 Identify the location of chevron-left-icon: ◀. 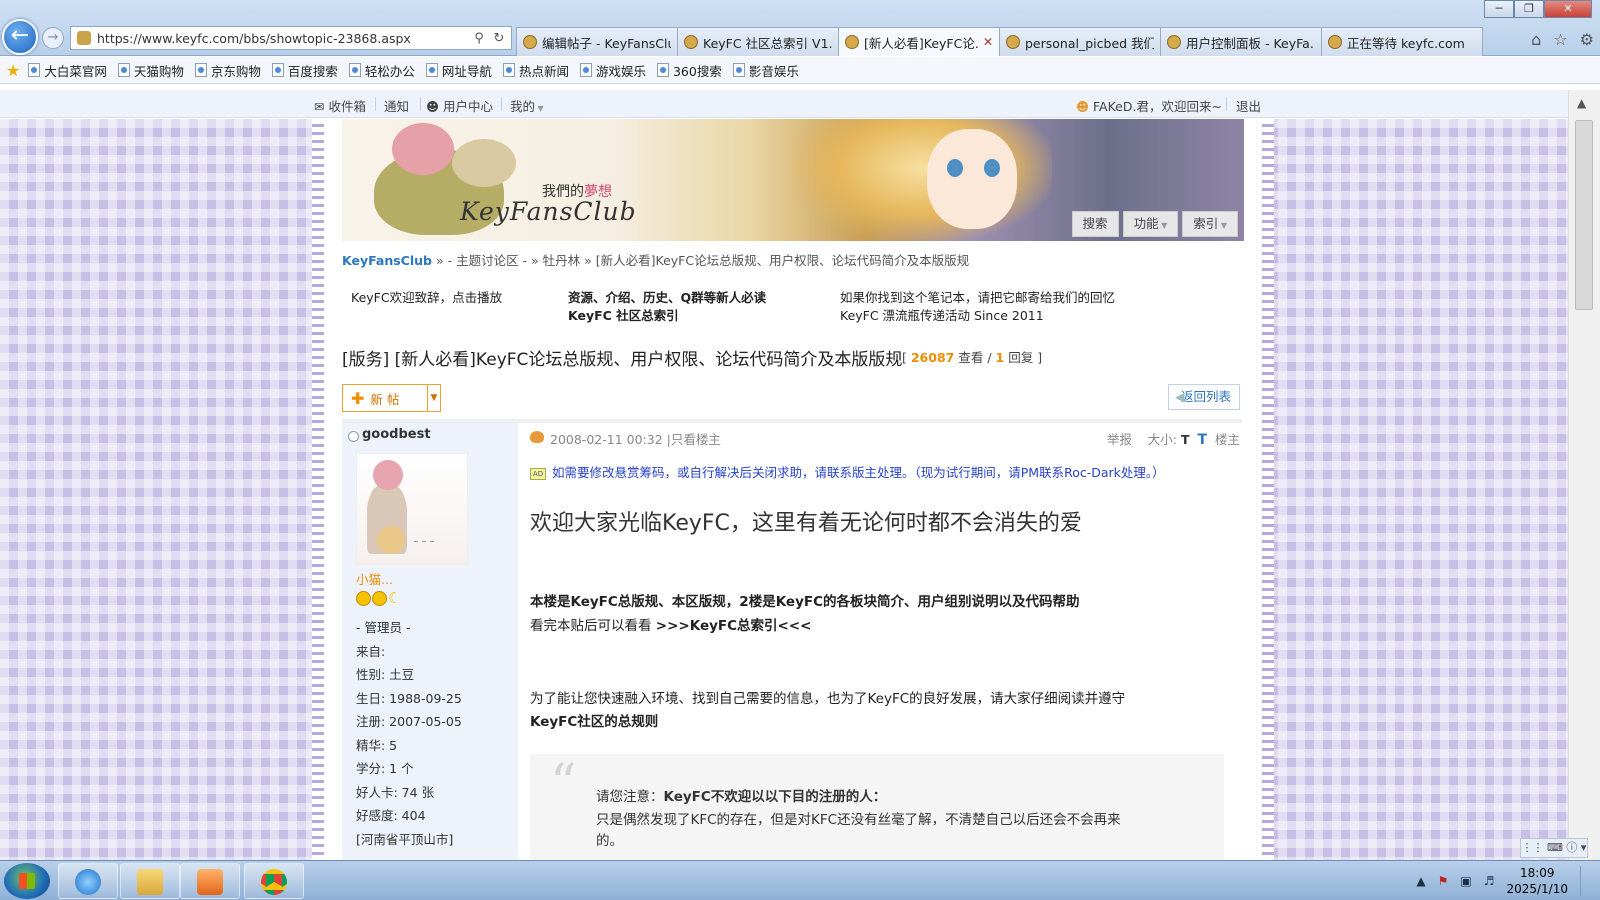
(1180, 396).